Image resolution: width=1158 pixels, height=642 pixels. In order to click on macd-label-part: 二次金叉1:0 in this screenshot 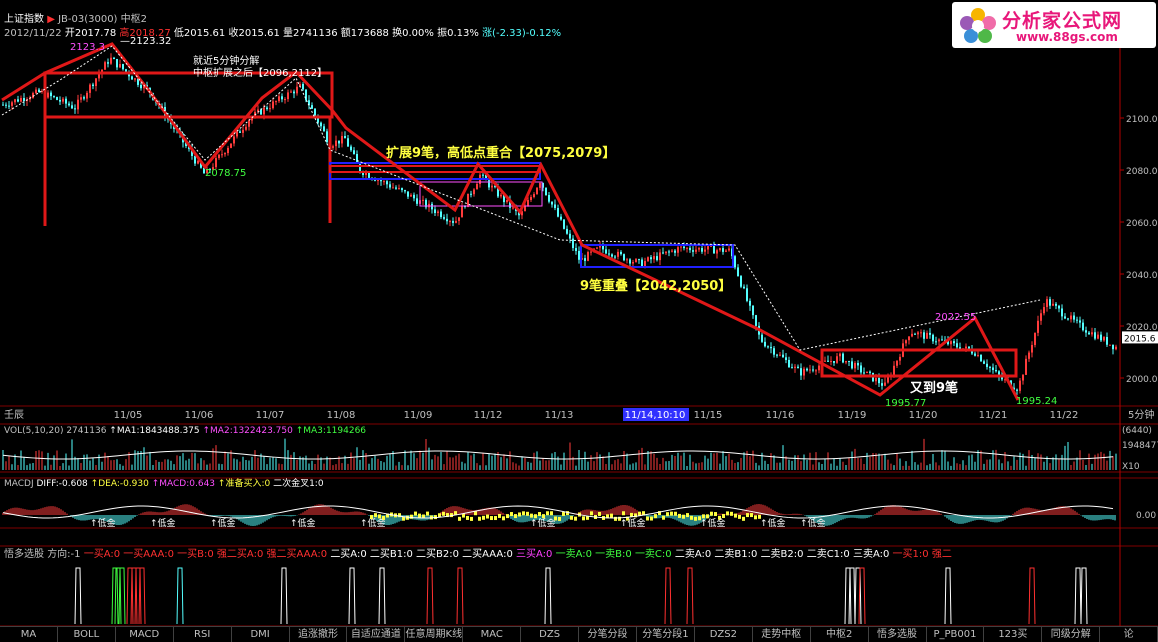, I will do `click(297, 483)`.